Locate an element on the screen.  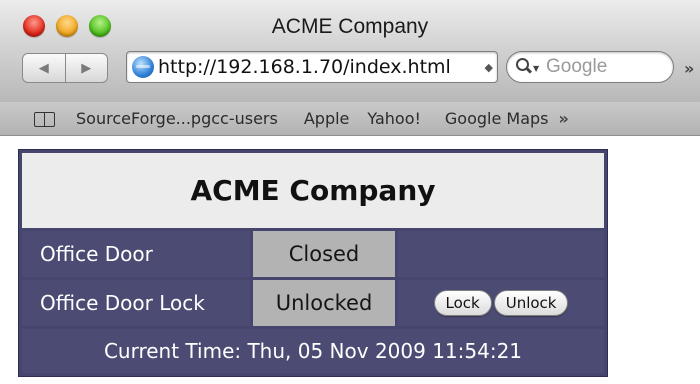
office-door-label: Office Door is located at coordinates (136, 254).